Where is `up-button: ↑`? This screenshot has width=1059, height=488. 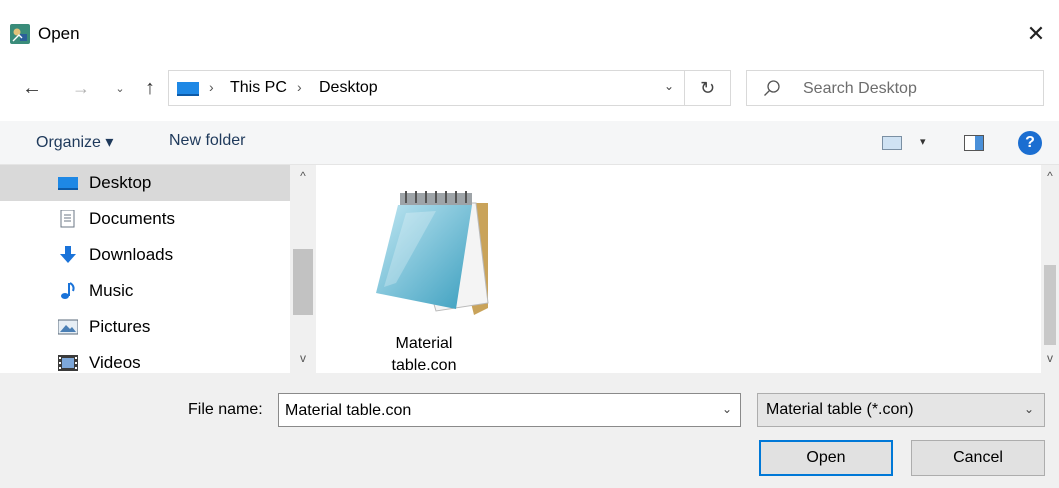
up-button: ↑ is located at coordinates (150, 88).